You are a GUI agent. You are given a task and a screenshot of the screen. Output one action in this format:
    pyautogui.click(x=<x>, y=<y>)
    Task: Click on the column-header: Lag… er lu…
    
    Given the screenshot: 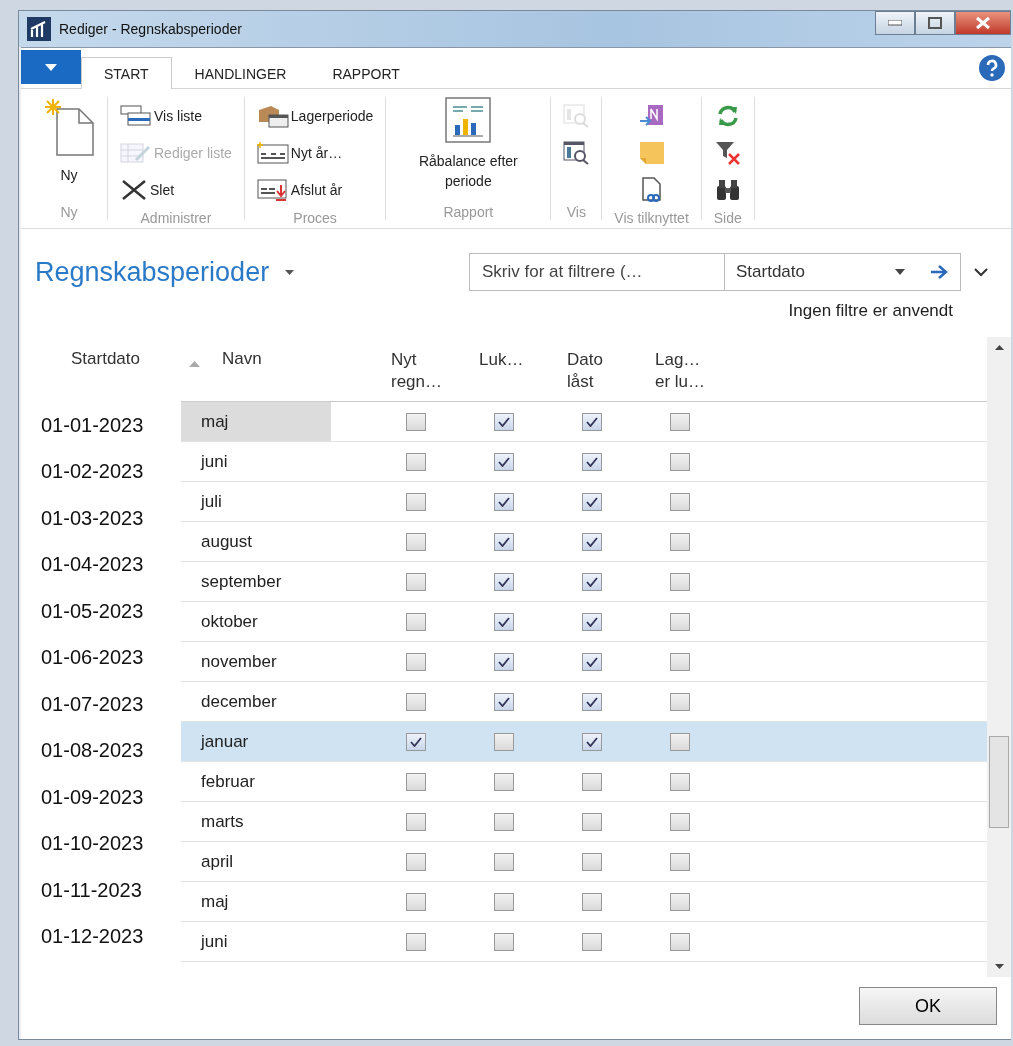 What is the action you would take?
    pyautogui.click(x=684, y=371)
    